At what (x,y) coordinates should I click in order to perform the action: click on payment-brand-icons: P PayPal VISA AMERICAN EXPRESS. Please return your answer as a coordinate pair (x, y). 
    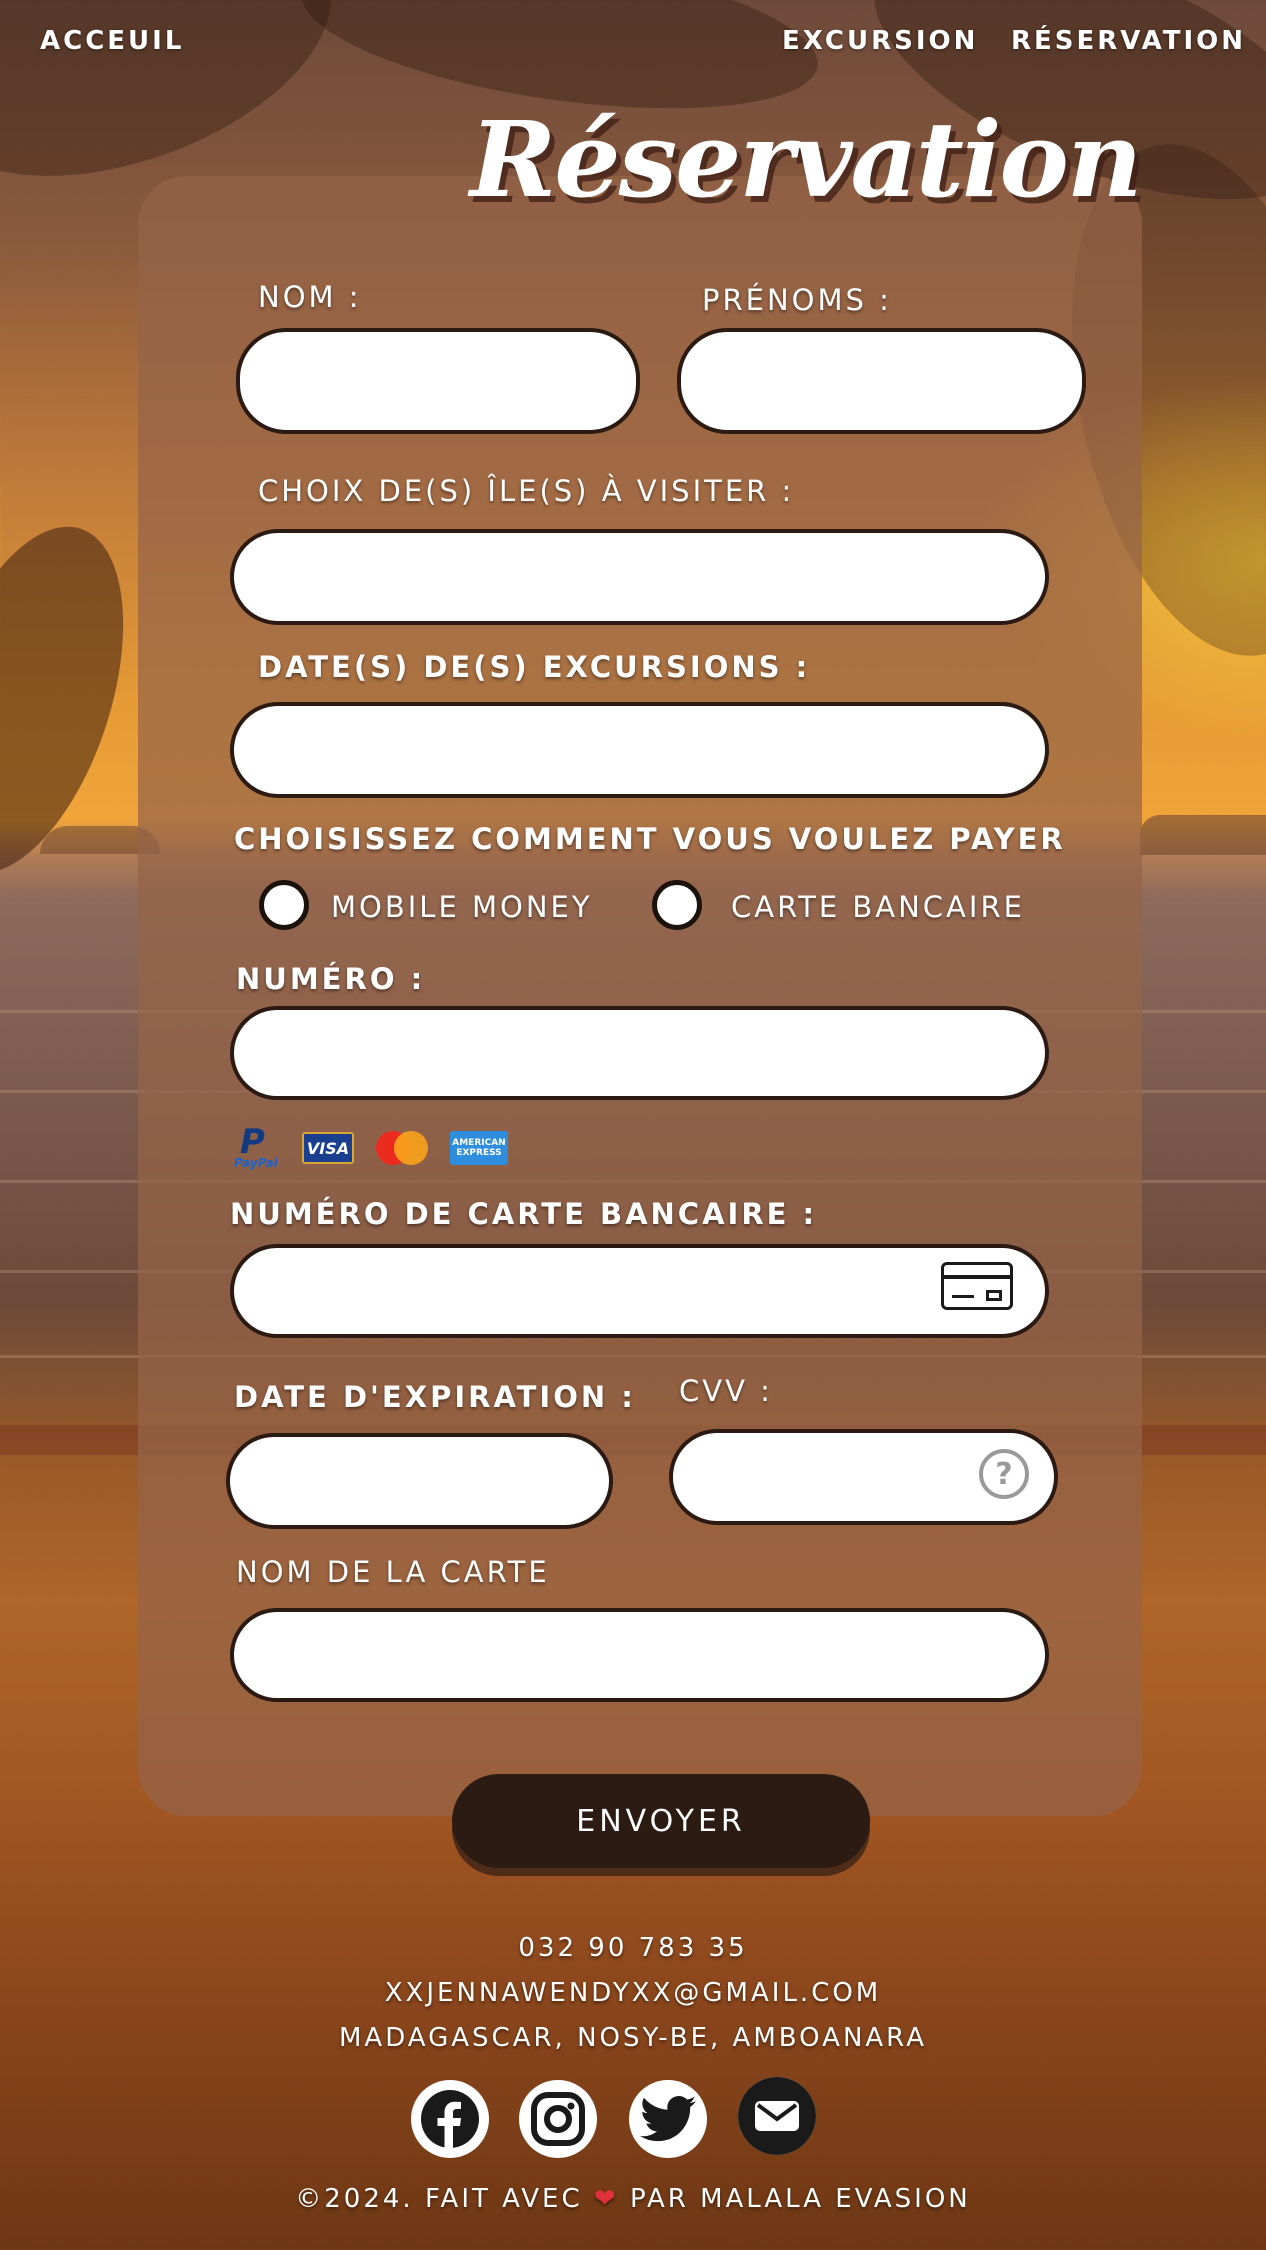
    Looking at the image, I should click on (371, 1146).